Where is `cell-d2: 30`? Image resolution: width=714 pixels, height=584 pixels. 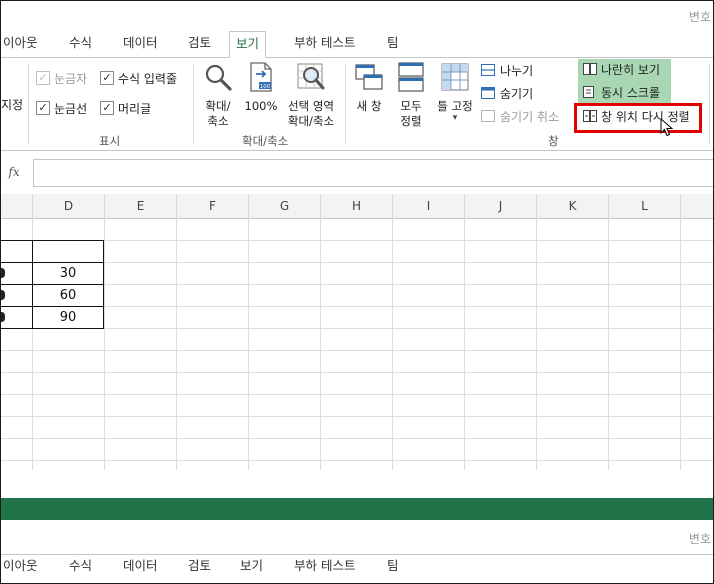
cell-d2: 30 is located at coordinates (68, 273).